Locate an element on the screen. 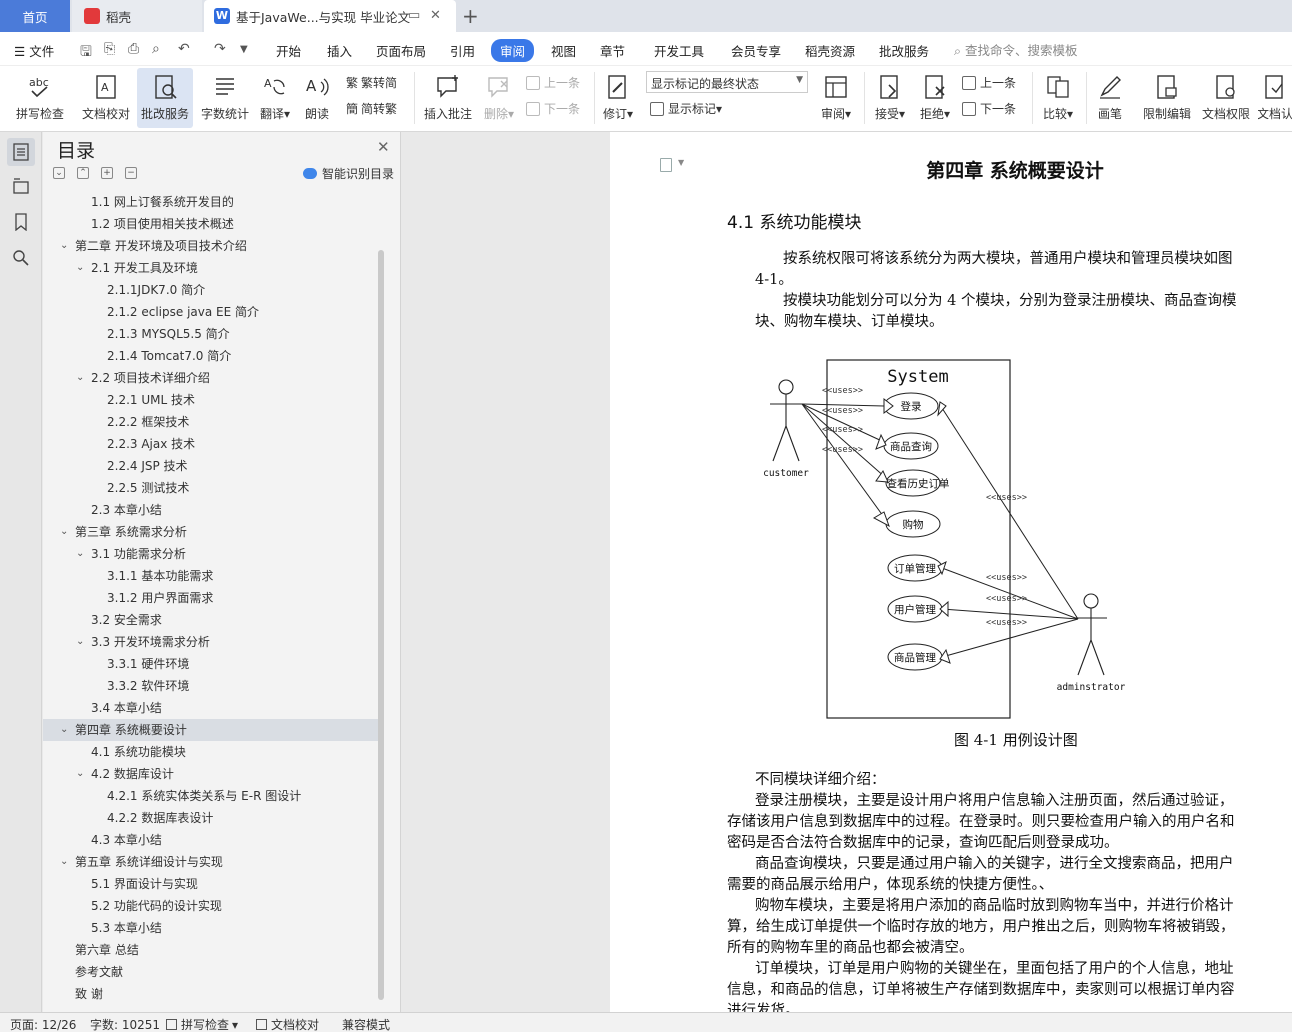 The width and height of the screenshot is (1292, 1032). toc-pane-icon is located at coordinates (21, 152).